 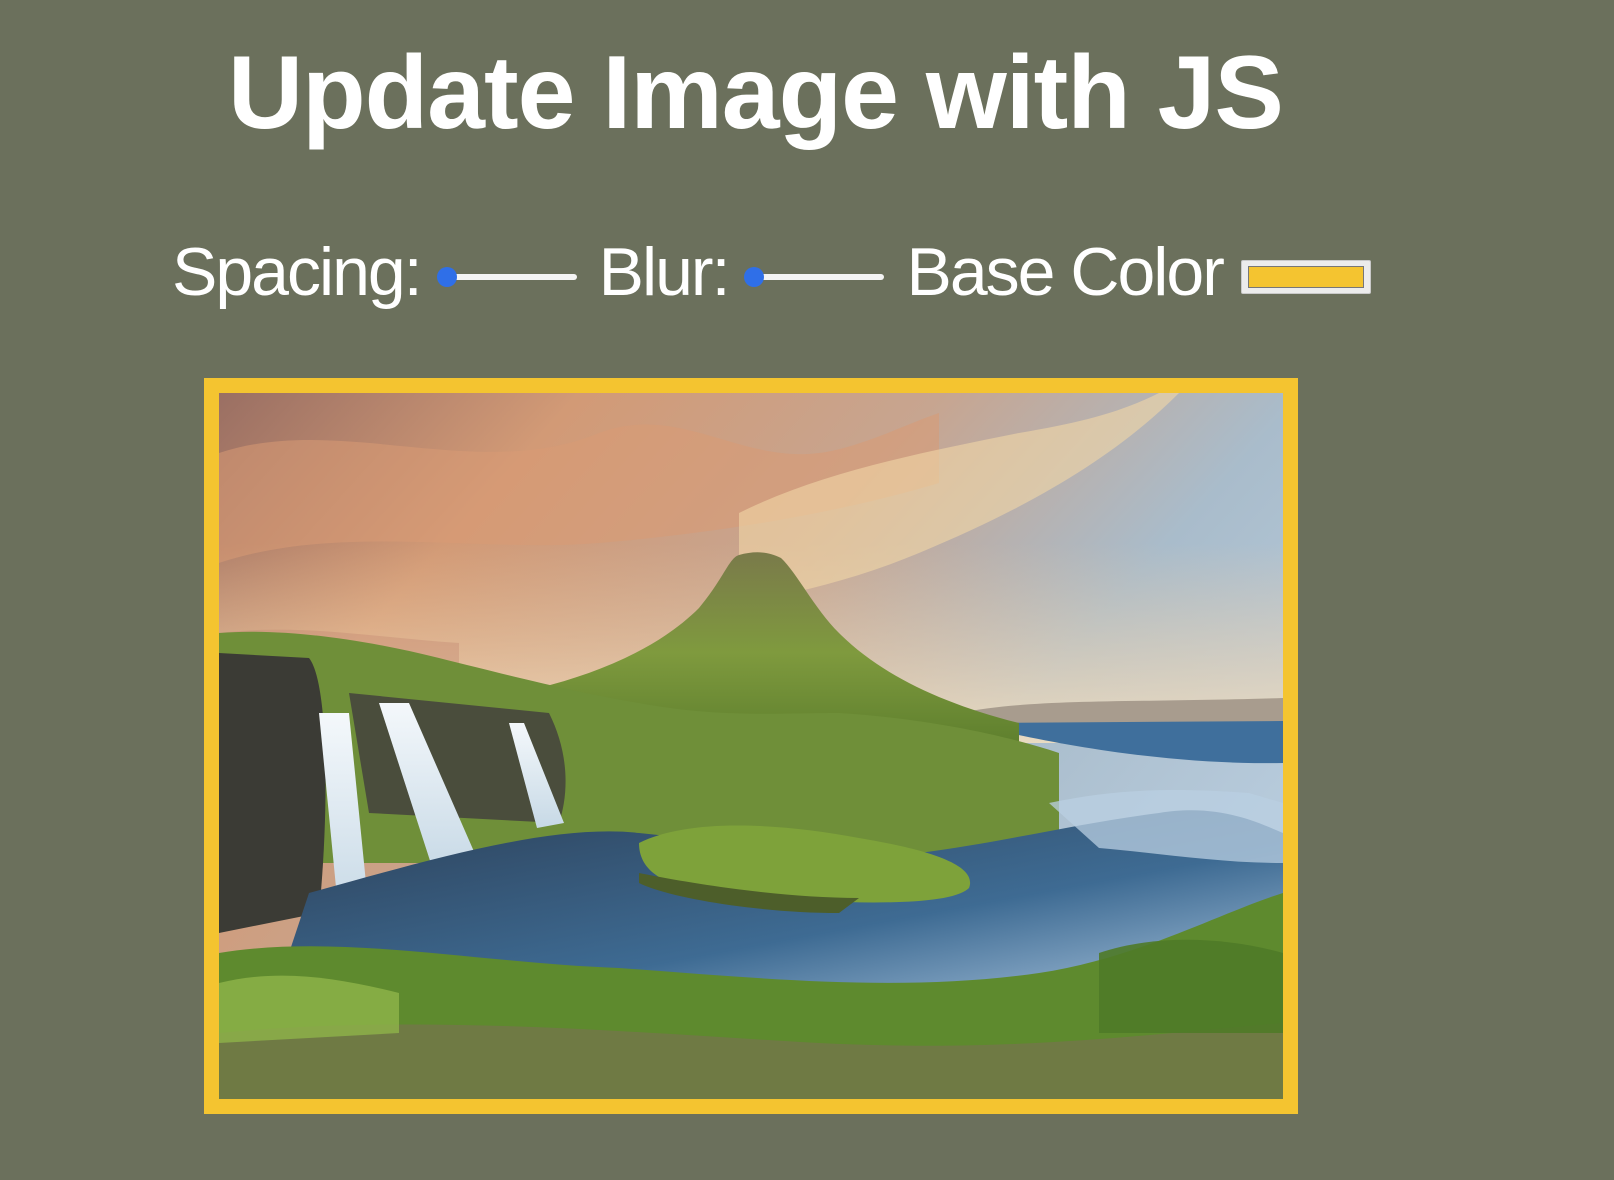 What do you see at coordinates (297, 272) in the screenshot?
I see `spacing-label: Spacing:` at bounding box center [297, 272].